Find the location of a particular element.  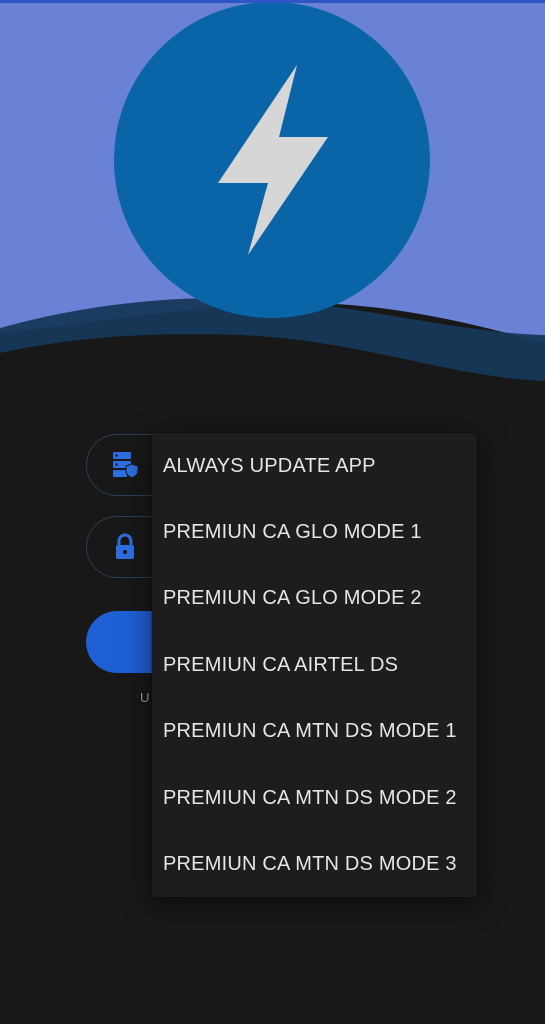

menu-item-ca-mtn-ds-mode-3: PREMIUN CA MTN DS MODE 3 is located at coordinates (314, 864).